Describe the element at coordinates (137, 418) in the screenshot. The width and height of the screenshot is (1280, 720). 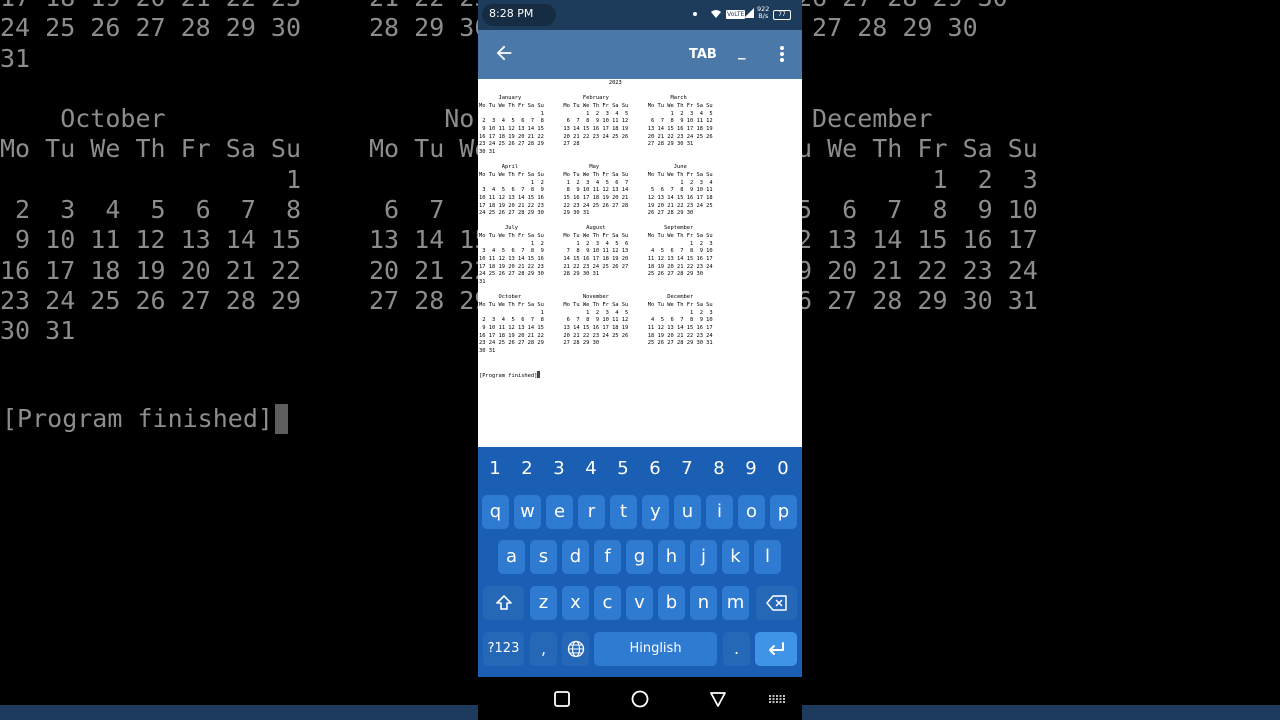
I see `bg-program-finished-text: [Program finished]` at that location.